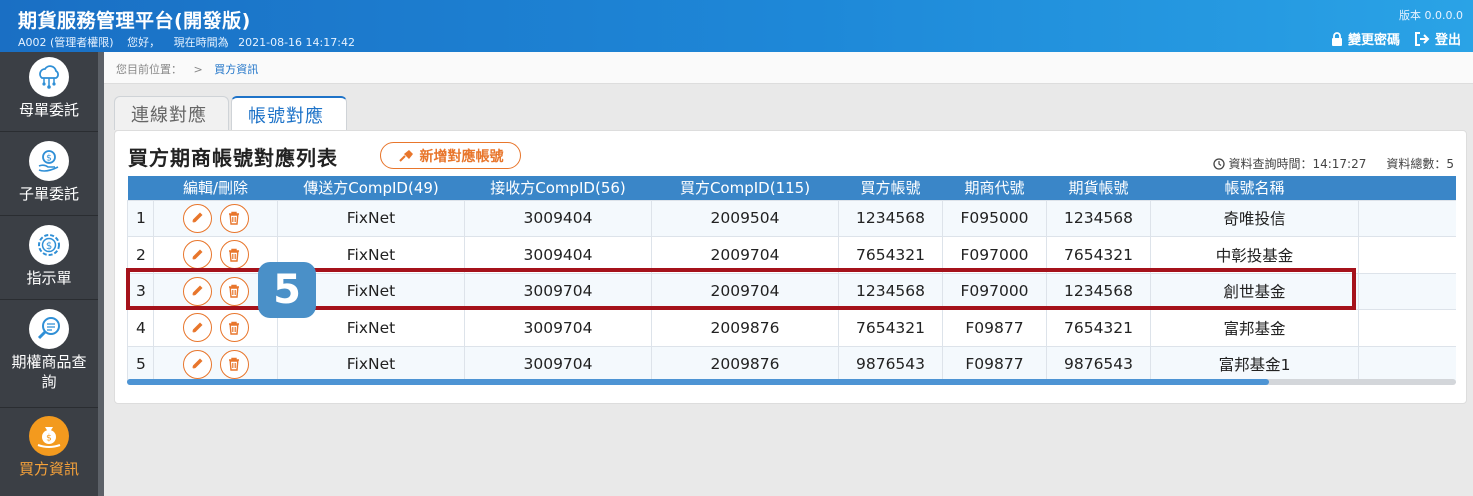  Describe the element at coordinates (1098, 328) in the screenshot. I see `futures-account: 7654321` at that location.